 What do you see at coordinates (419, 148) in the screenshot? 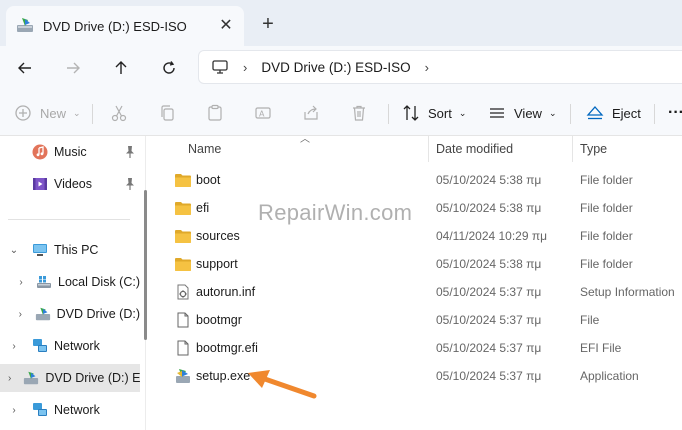
I see `column-headers: ︿ Name Date modified Type` at bounding box center [419, 148].